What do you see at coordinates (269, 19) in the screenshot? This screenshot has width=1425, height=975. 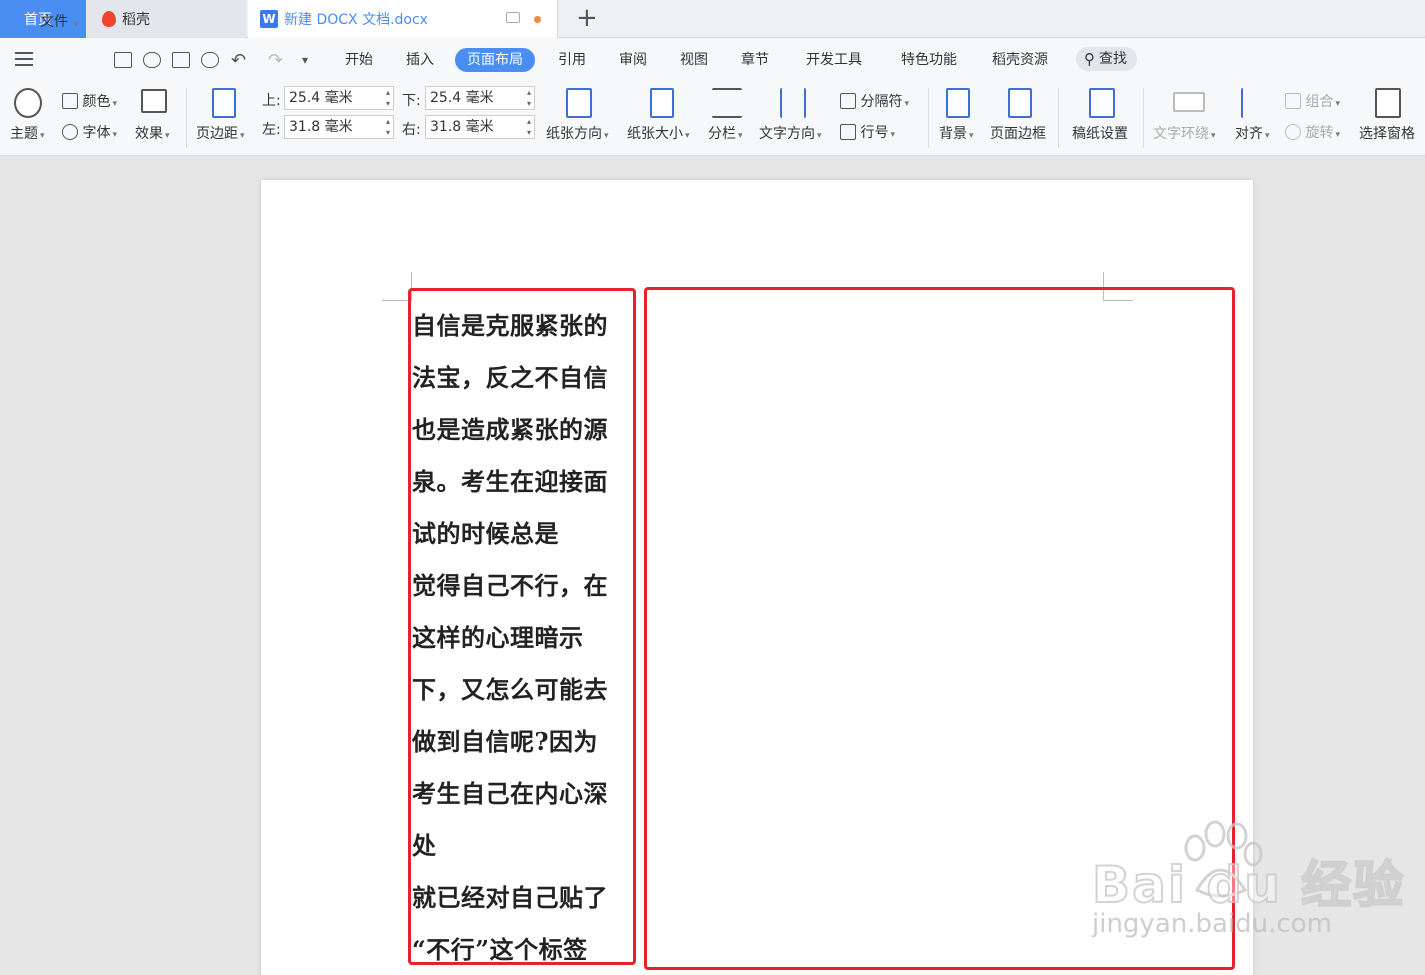 I see `writer-doc-icon: W` at bounding box center [269, 19].